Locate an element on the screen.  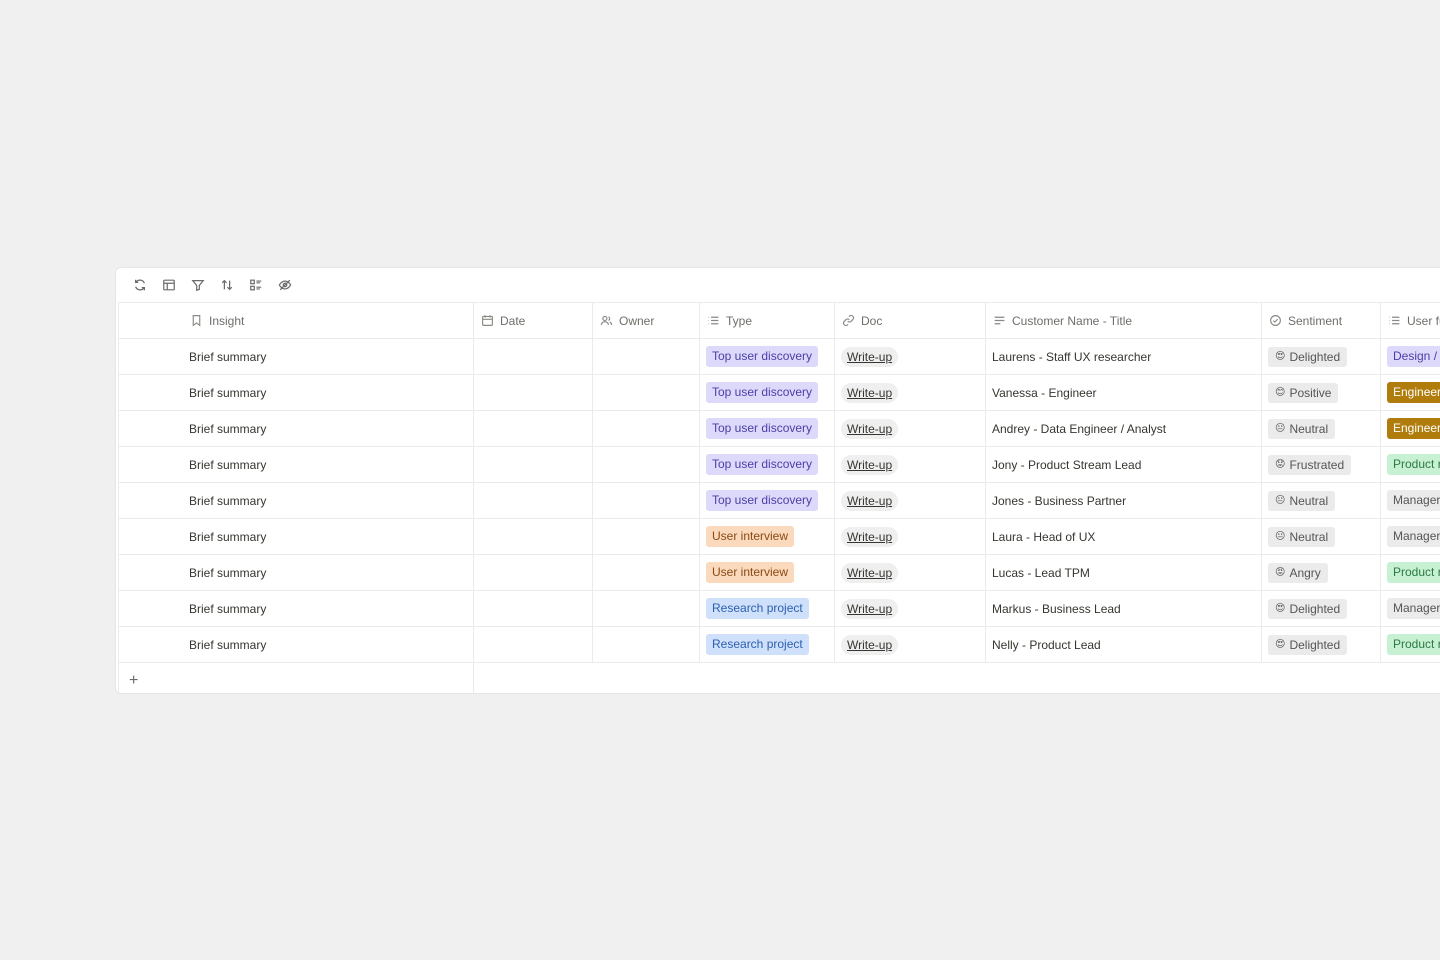
sentiment-cell: 😊 Positive is located at coordinates (1321, 392).